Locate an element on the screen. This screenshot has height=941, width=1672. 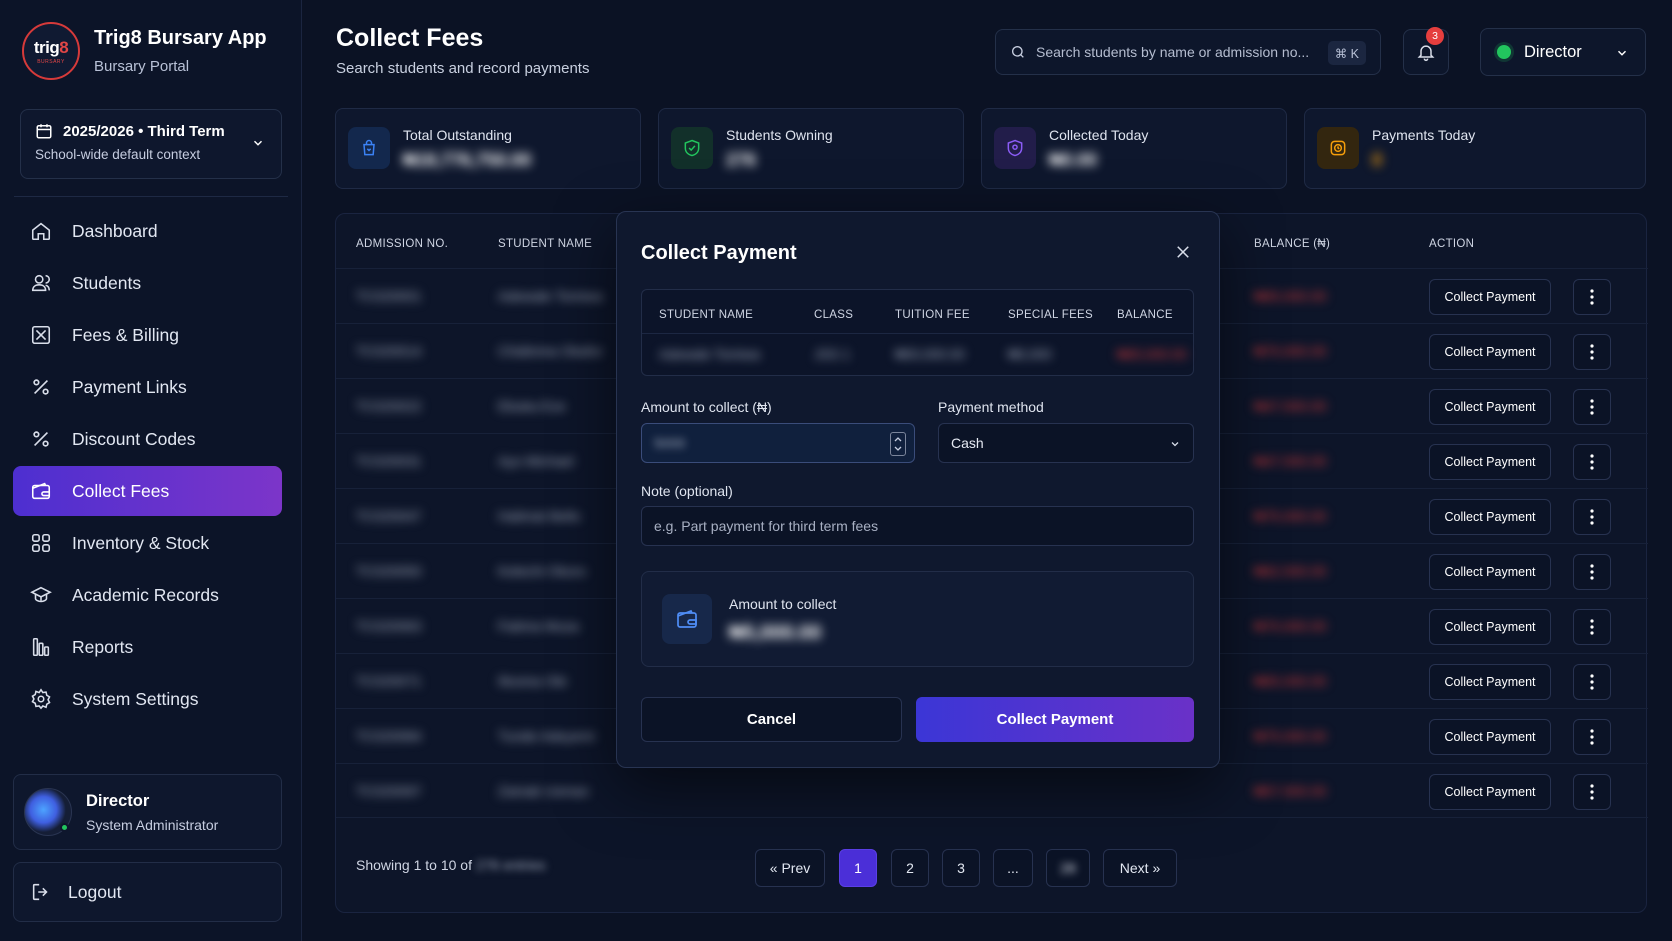
name-cell: Zainab Usman is located at coordinates (544, 791).